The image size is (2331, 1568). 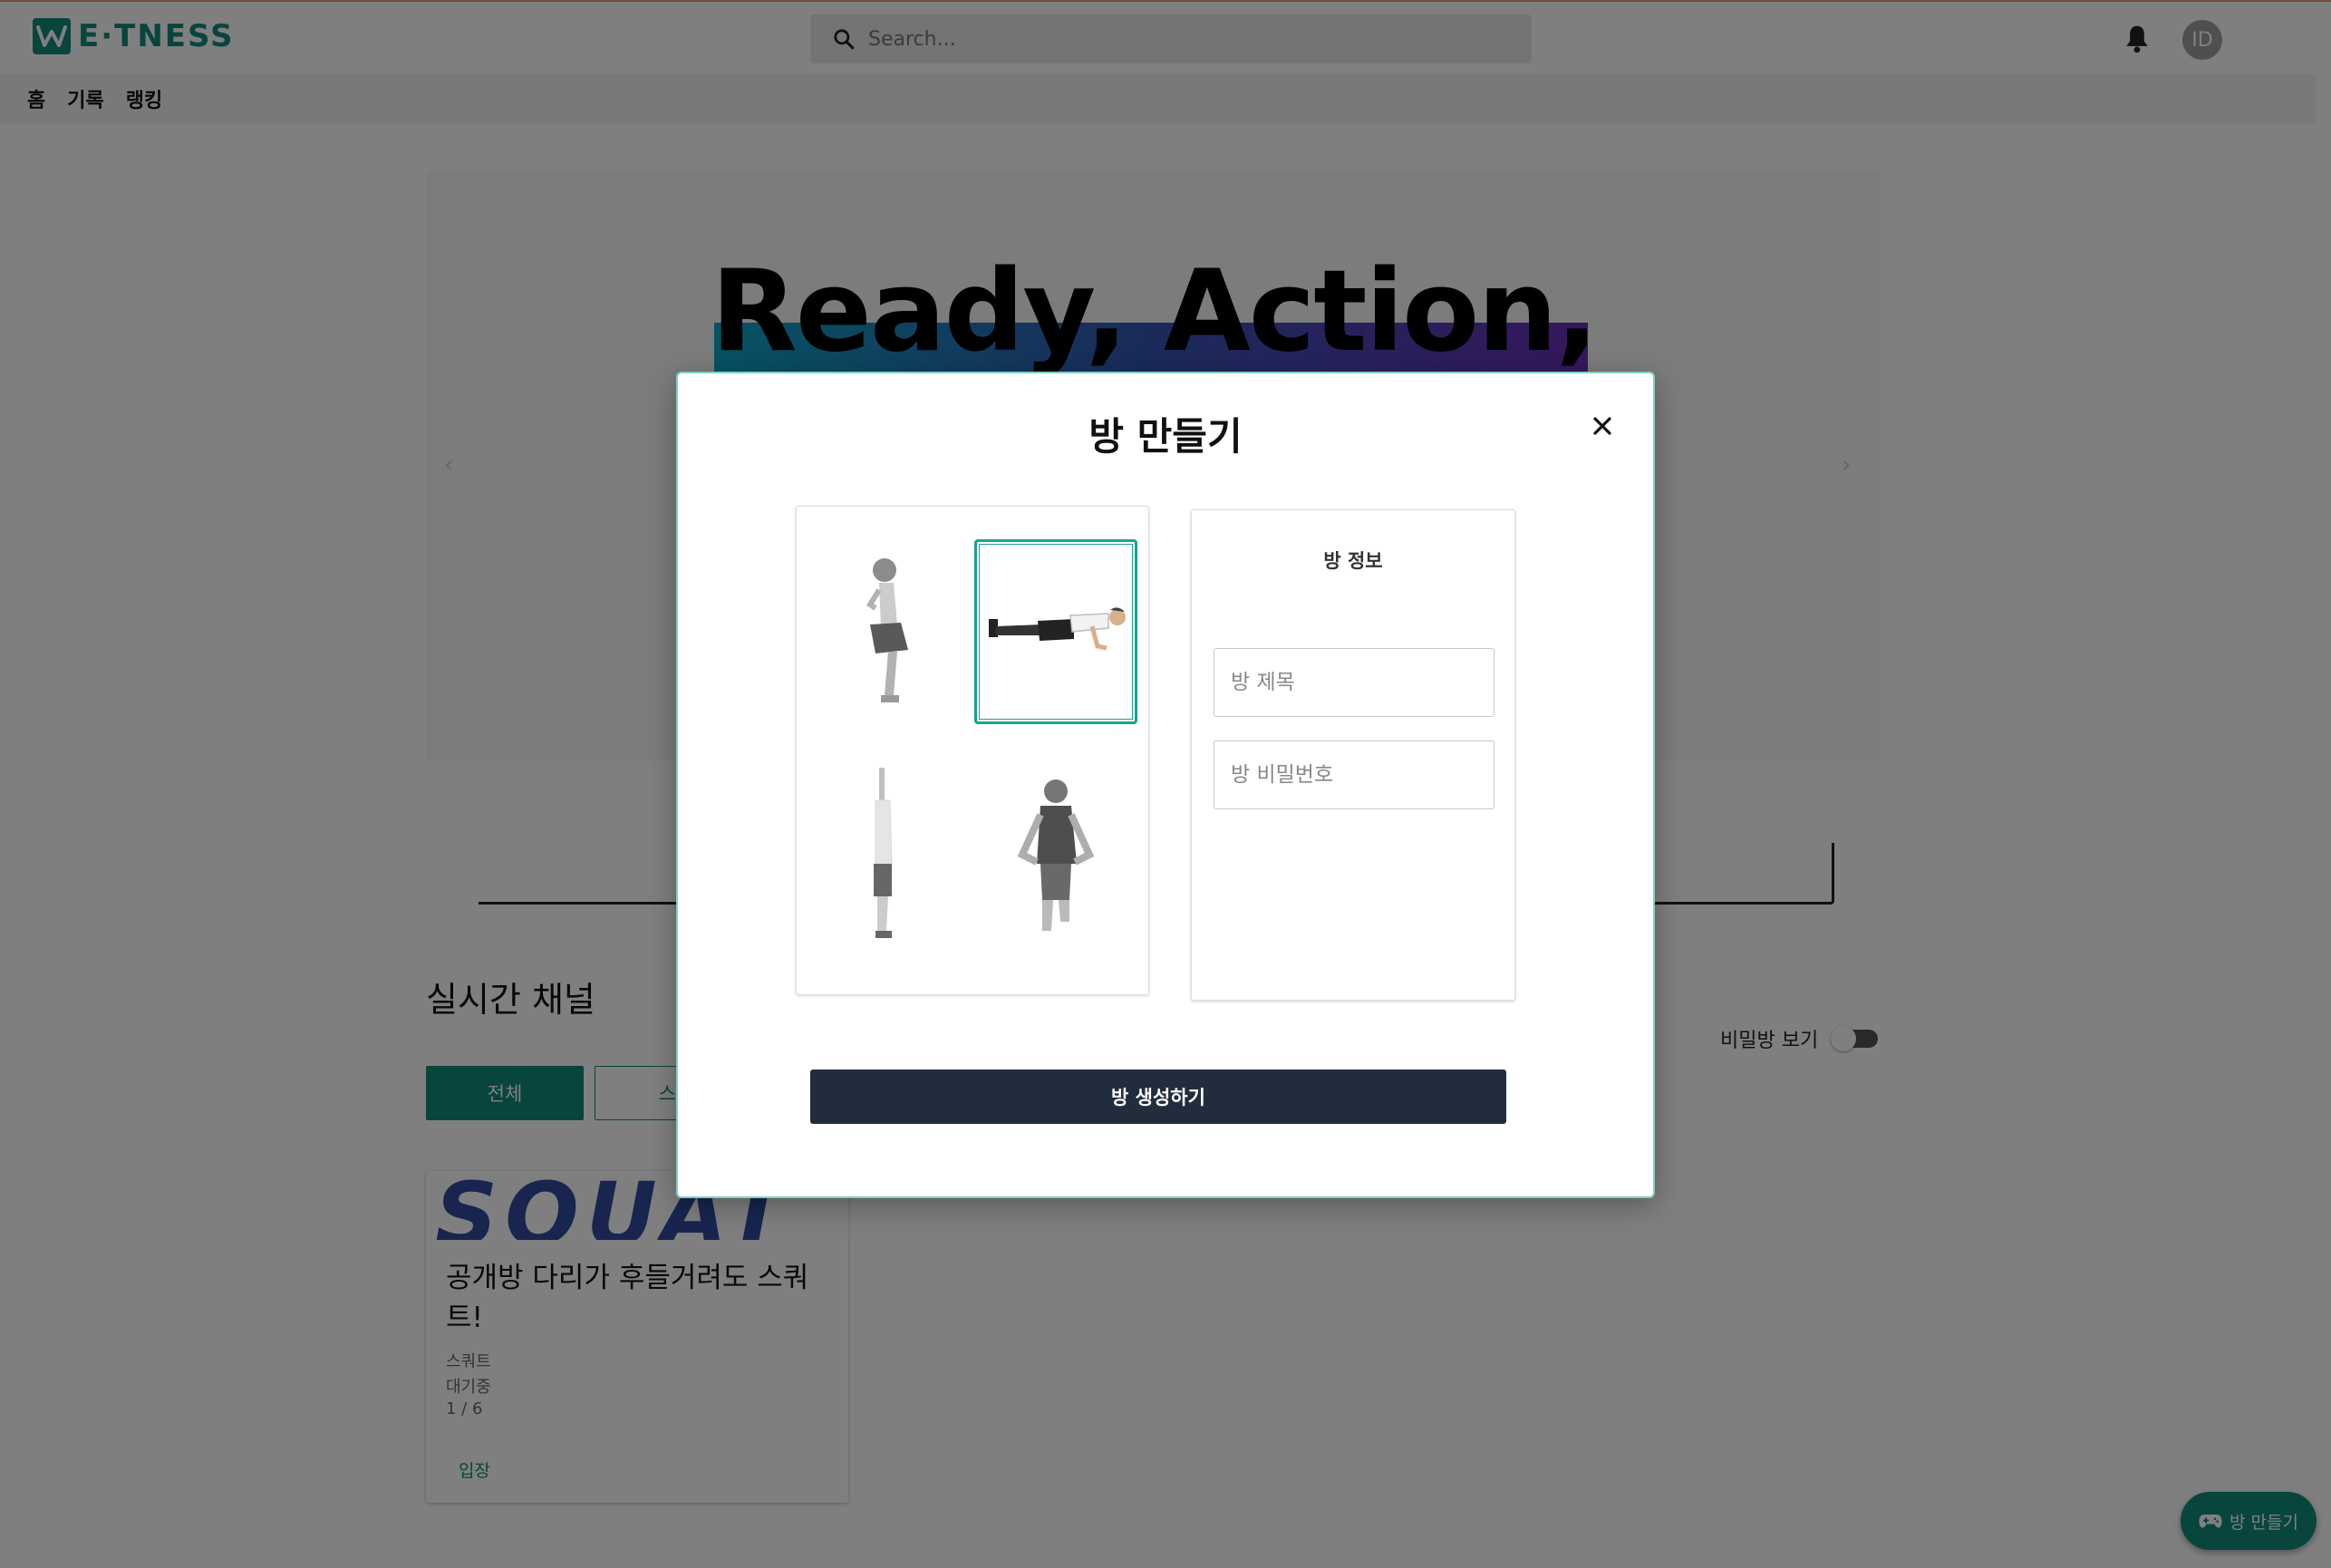 What do you see at coordinates (1165, 437) in the screenshot?
I see `modal-title: 방 만들기` at bounding box center [1165, 437].